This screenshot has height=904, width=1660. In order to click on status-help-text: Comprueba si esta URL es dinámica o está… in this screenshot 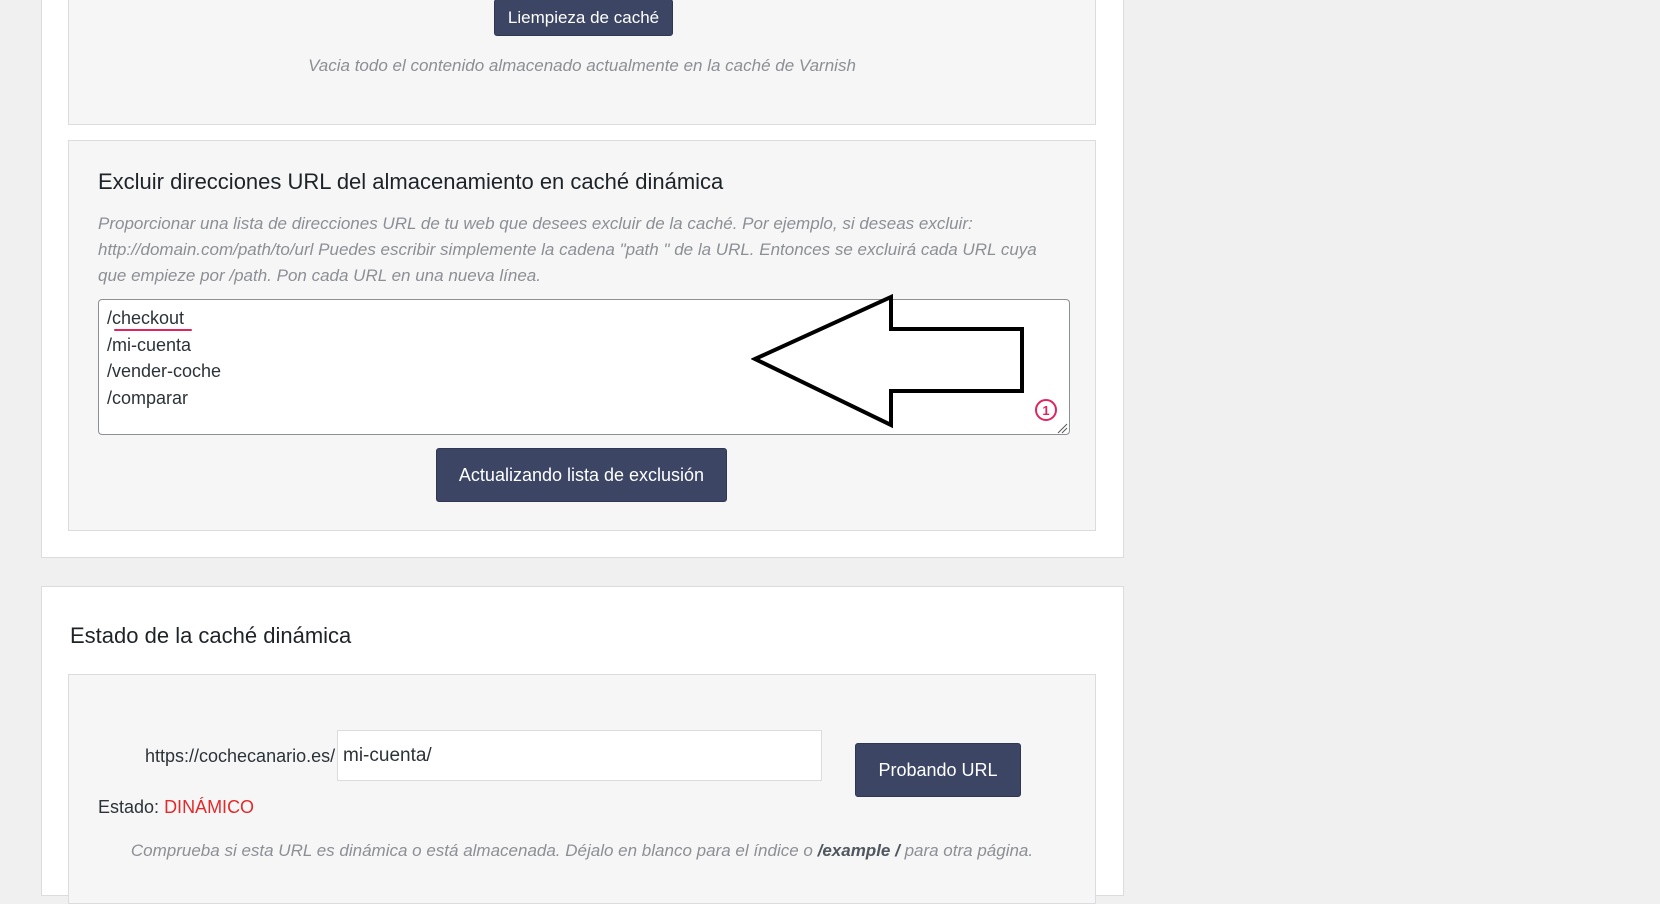, I will do `click(582, 851)`.